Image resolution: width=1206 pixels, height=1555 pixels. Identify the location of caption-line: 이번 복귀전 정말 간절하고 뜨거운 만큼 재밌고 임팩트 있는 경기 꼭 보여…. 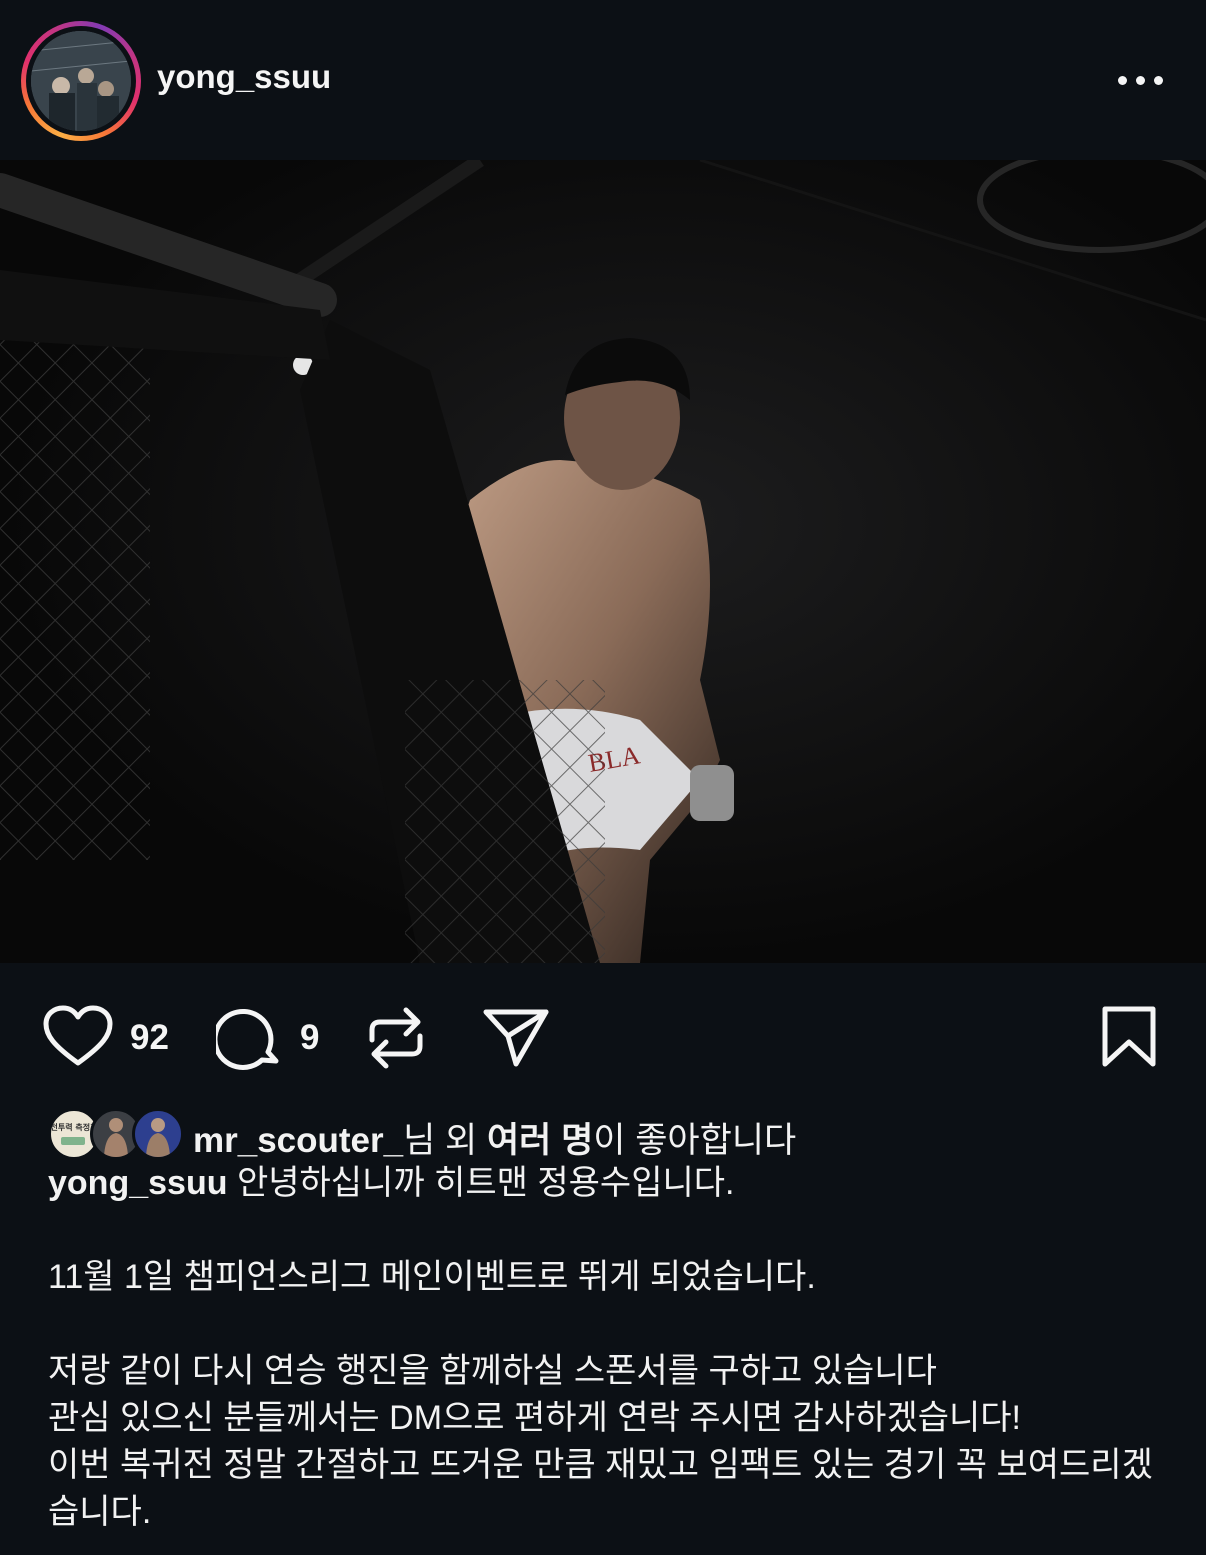
(600, 1465).